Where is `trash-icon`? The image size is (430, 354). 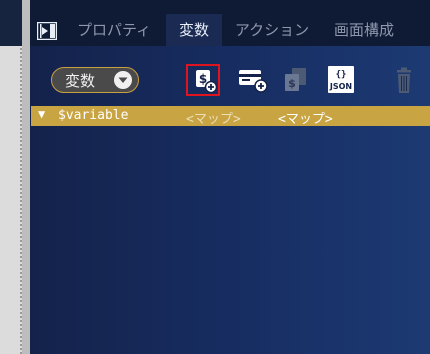
trash-icon is located at coordinates (404, 80).